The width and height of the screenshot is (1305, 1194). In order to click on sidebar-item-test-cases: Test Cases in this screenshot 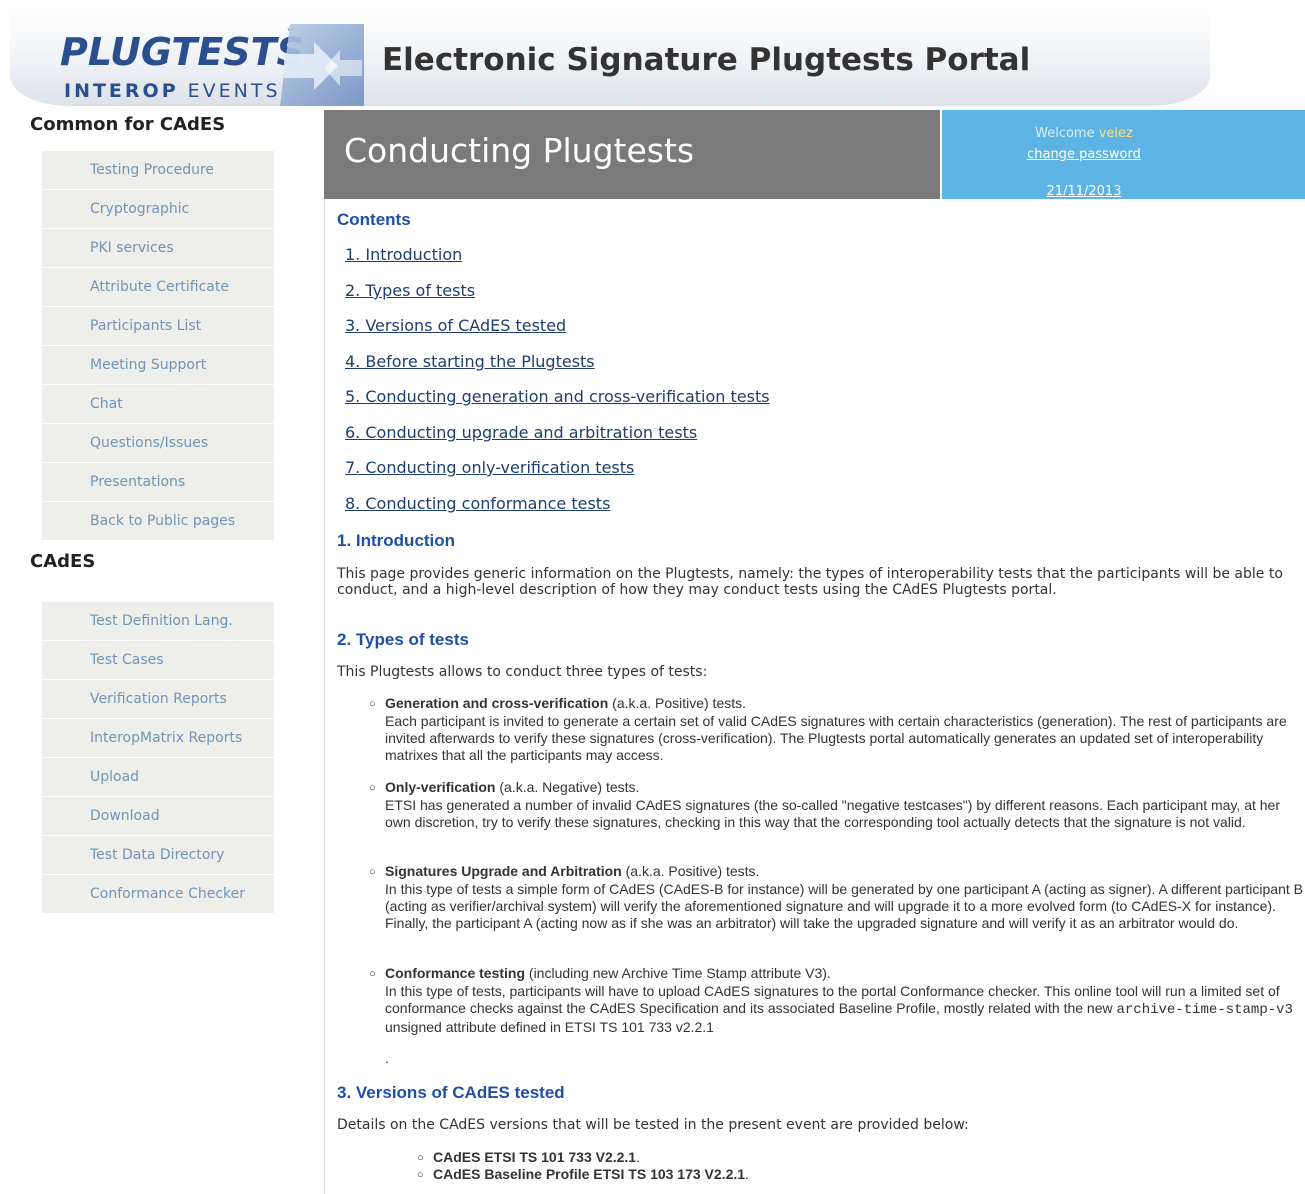, I will do `click(158, 660)`.